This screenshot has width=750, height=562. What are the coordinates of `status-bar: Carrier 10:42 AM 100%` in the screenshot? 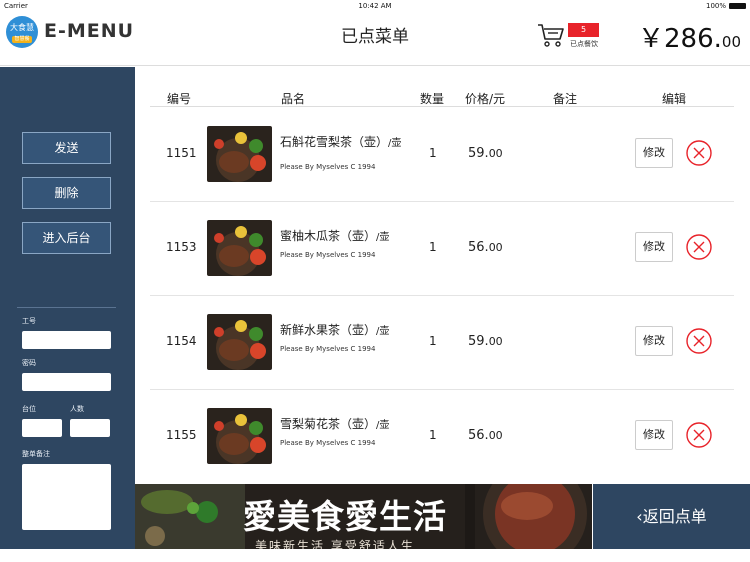 It's located at (375, 6).